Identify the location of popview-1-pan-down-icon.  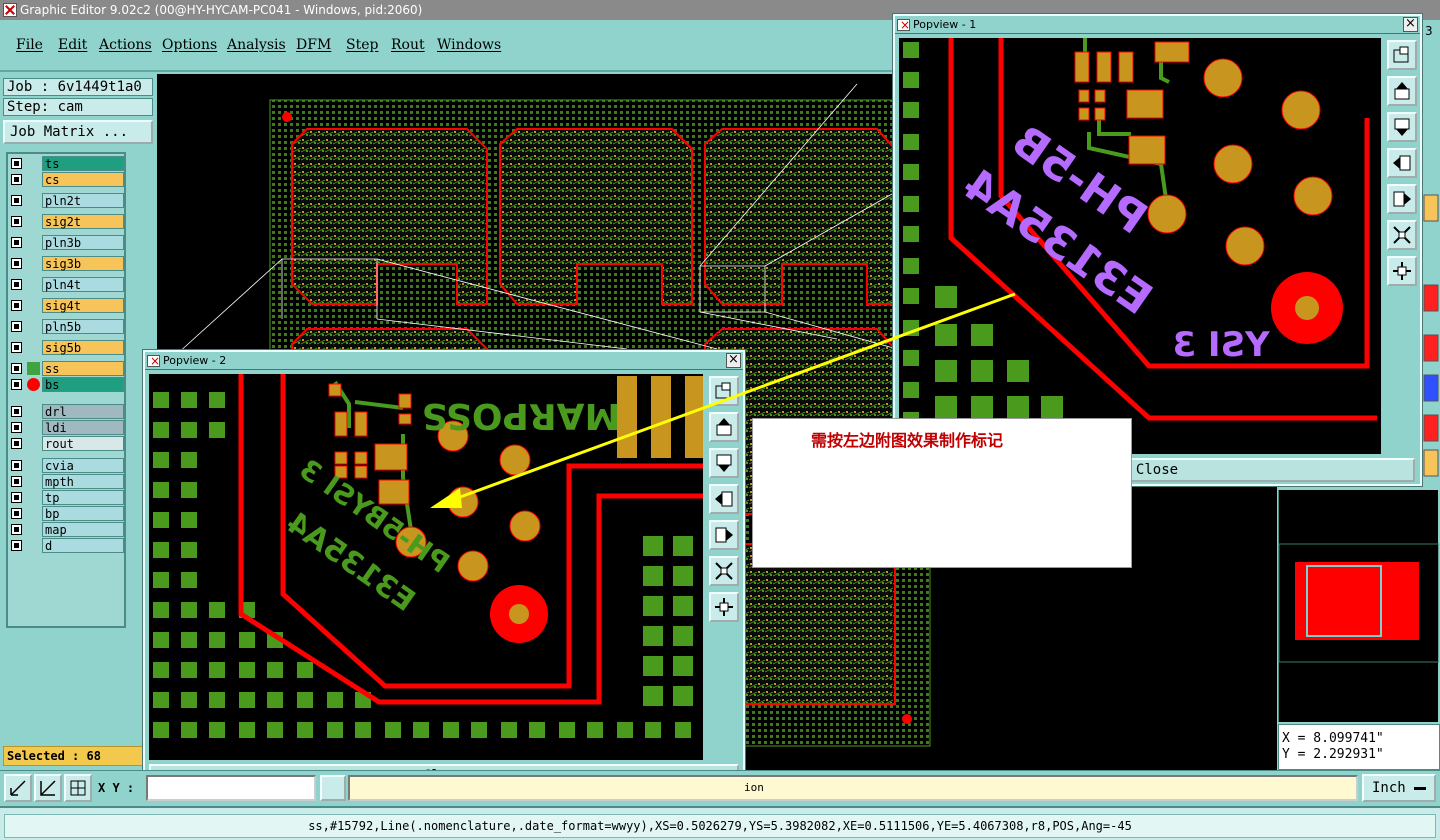
(1402, 127).